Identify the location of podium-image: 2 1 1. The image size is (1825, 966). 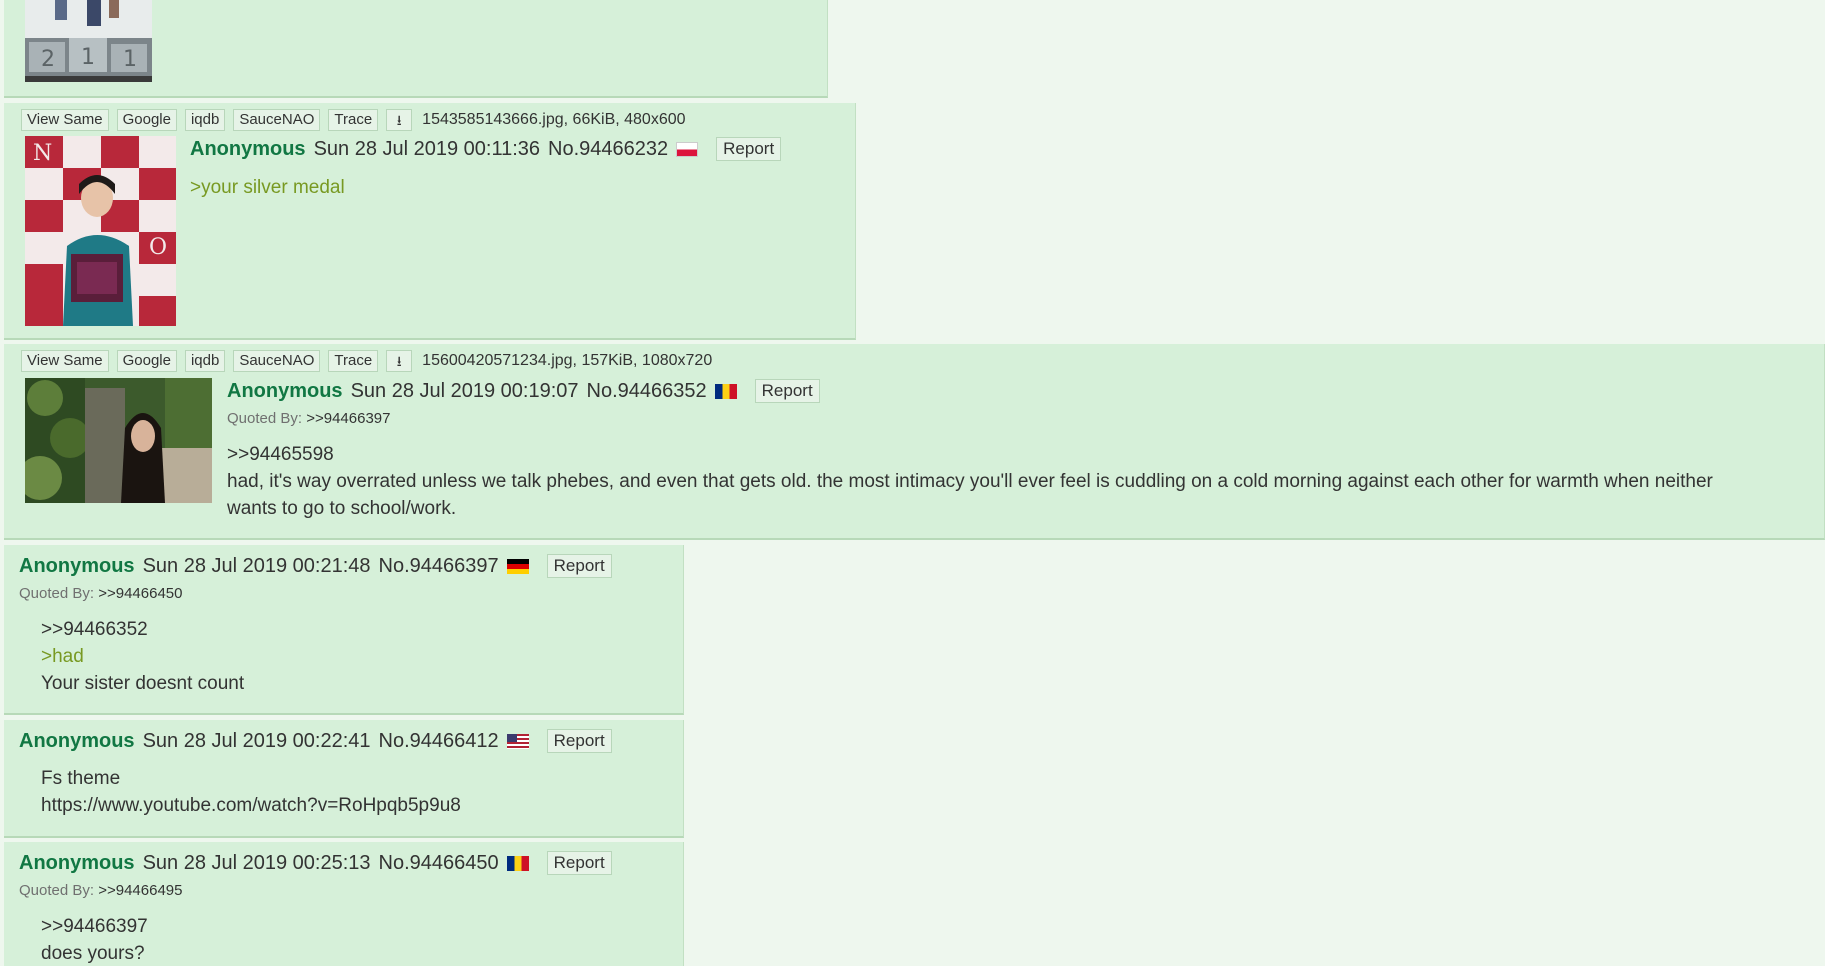
(88, 41).